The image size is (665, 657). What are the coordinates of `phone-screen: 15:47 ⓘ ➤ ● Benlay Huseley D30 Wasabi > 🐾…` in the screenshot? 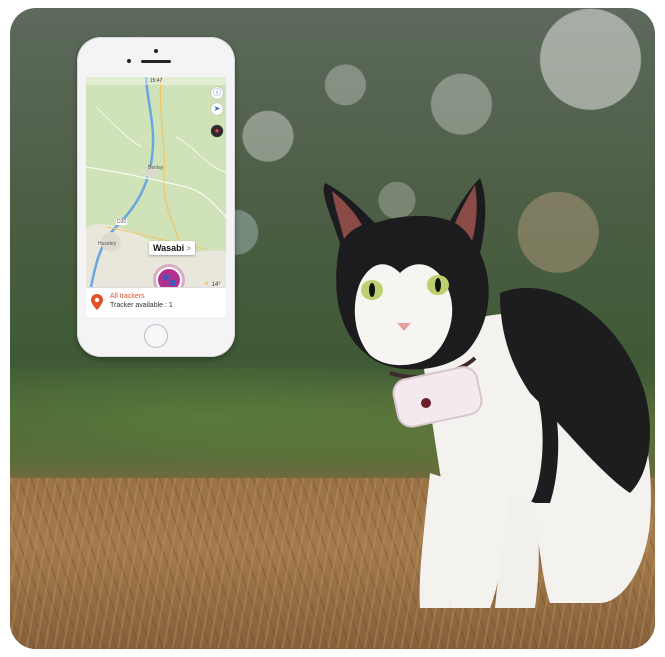 It's located at (156, 197).